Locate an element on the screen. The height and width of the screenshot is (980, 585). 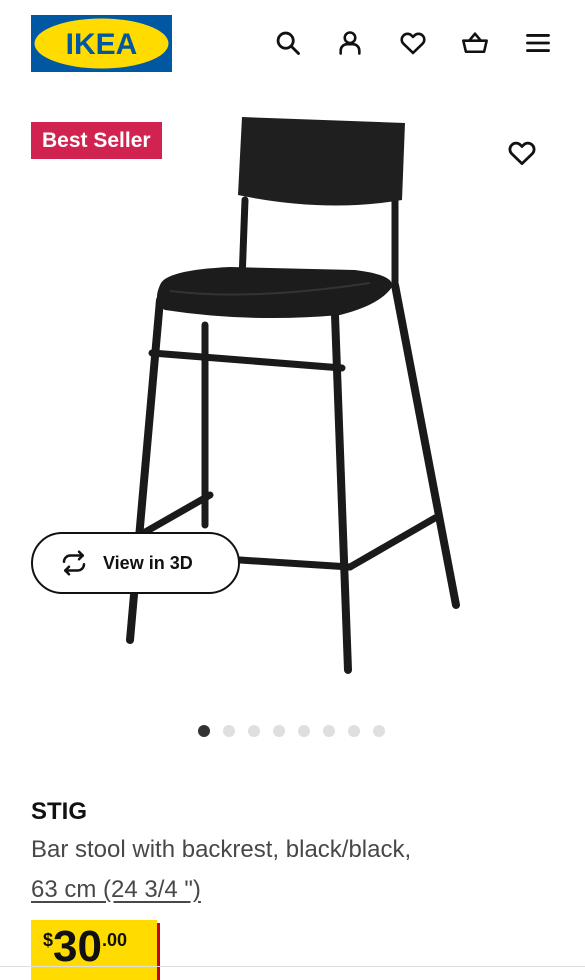
view-in-3d-label: View in 3D is located at coordinates (148, 562).